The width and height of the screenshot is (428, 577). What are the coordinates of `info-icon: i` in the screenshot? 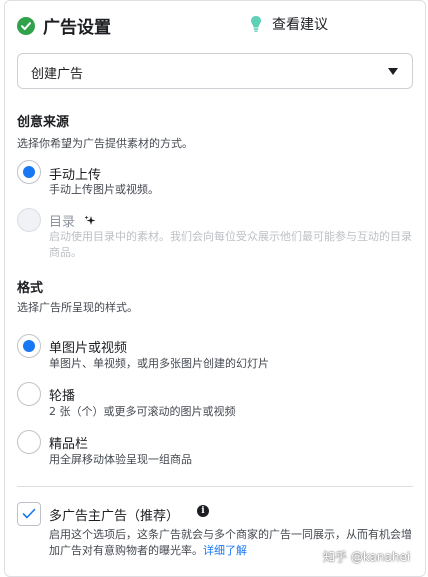 It's located at (203, 511).